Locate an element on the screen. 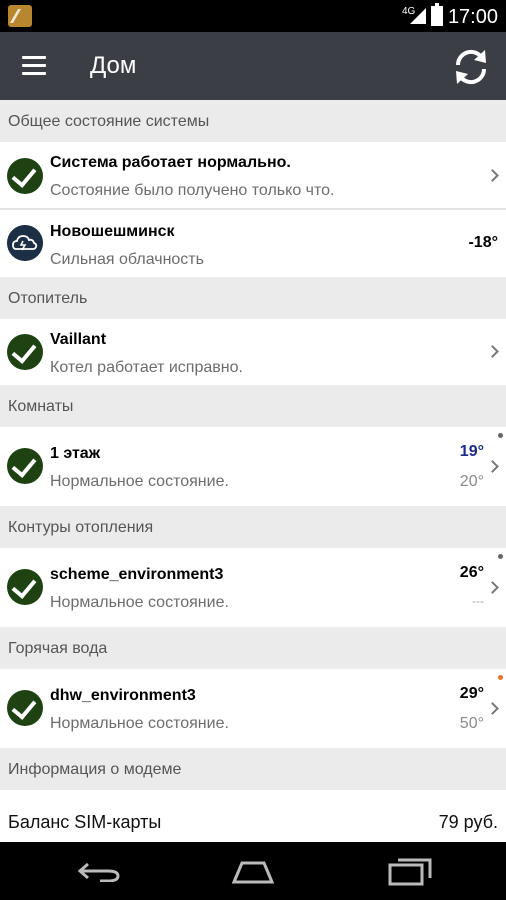  sim-balance-label: Баланс SIM-карты is located at coordinates (85, 822).